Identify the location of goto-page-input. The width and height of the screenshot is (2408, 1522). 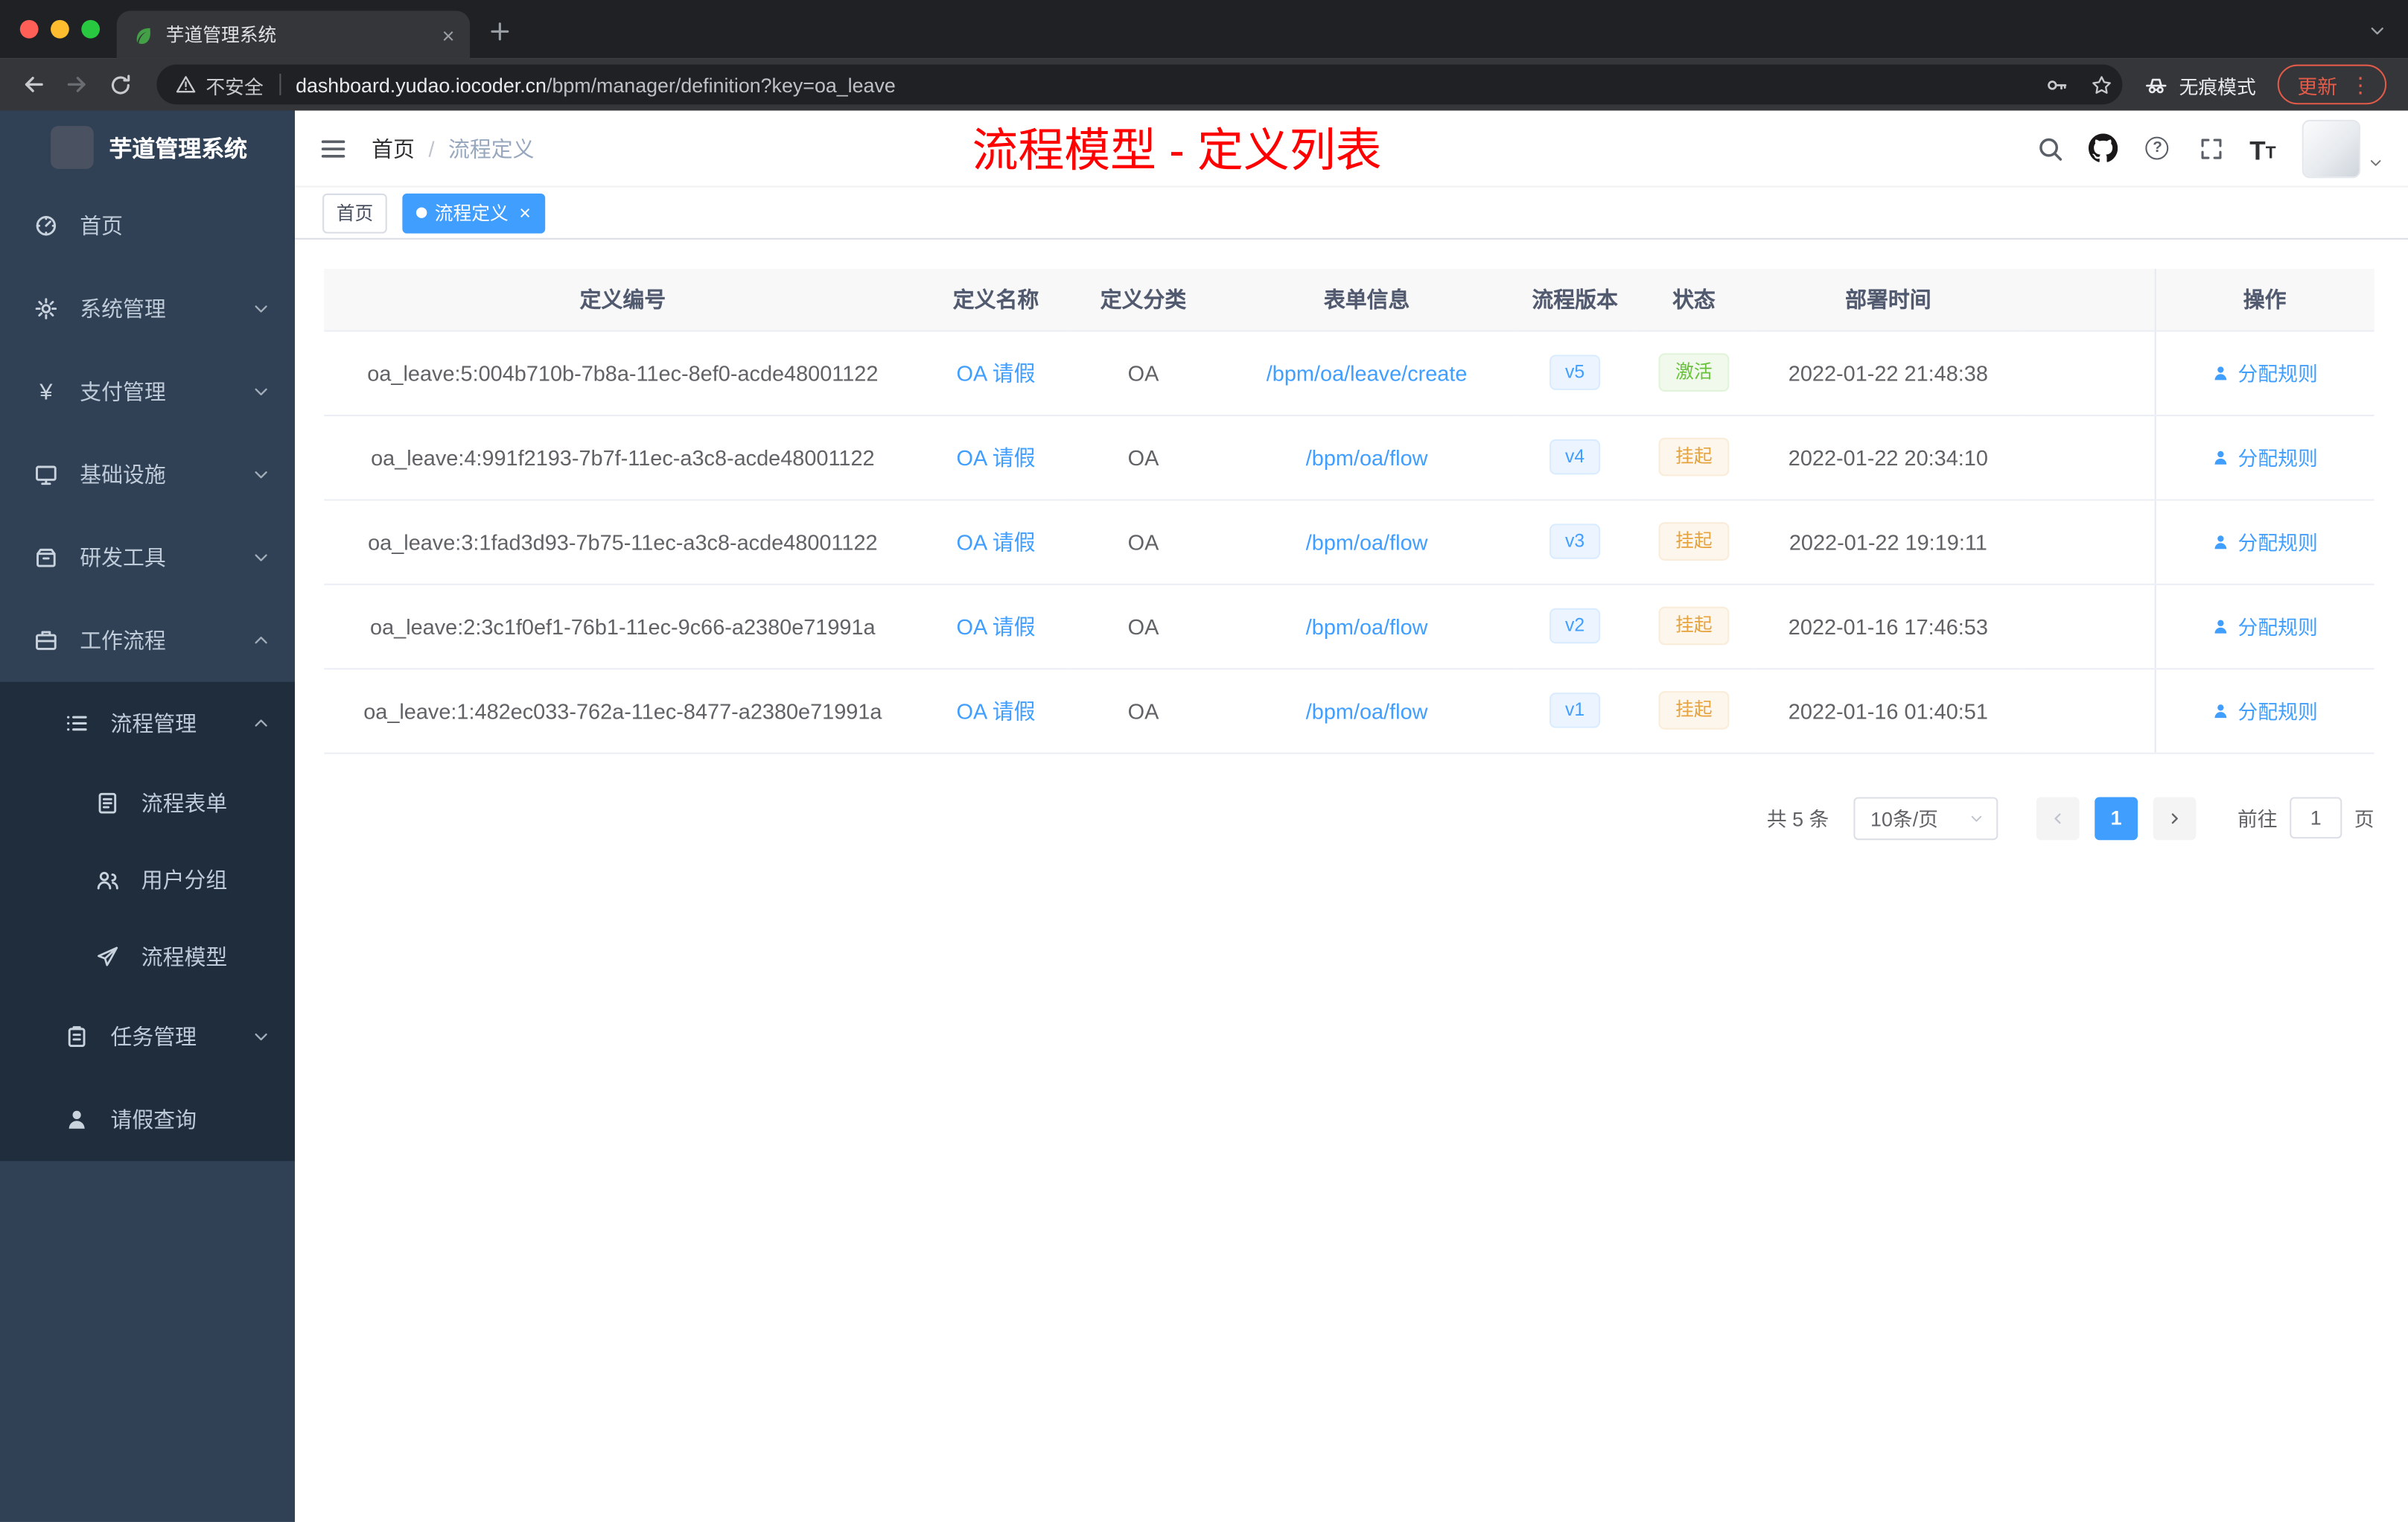
(2316, 818).